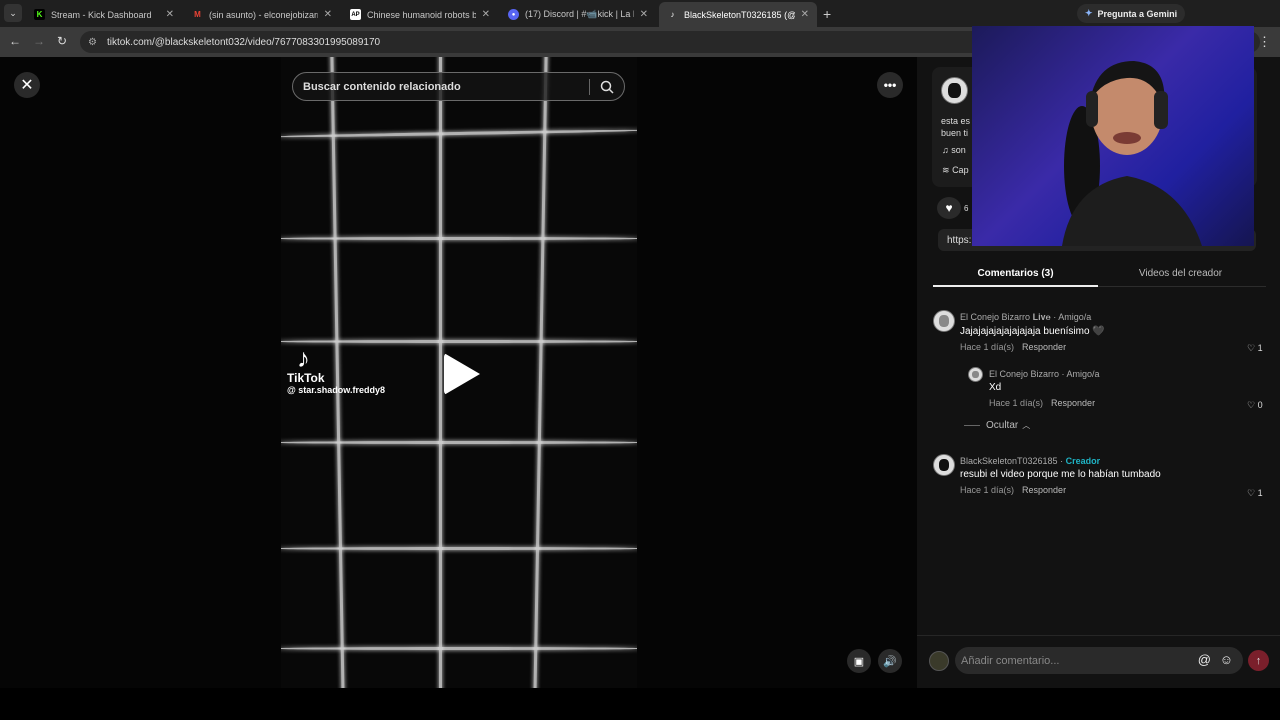 This screenshot has width=1280, height=720. I want to click on tab-creator-videos: Videos del creador, so click(1180, 273).